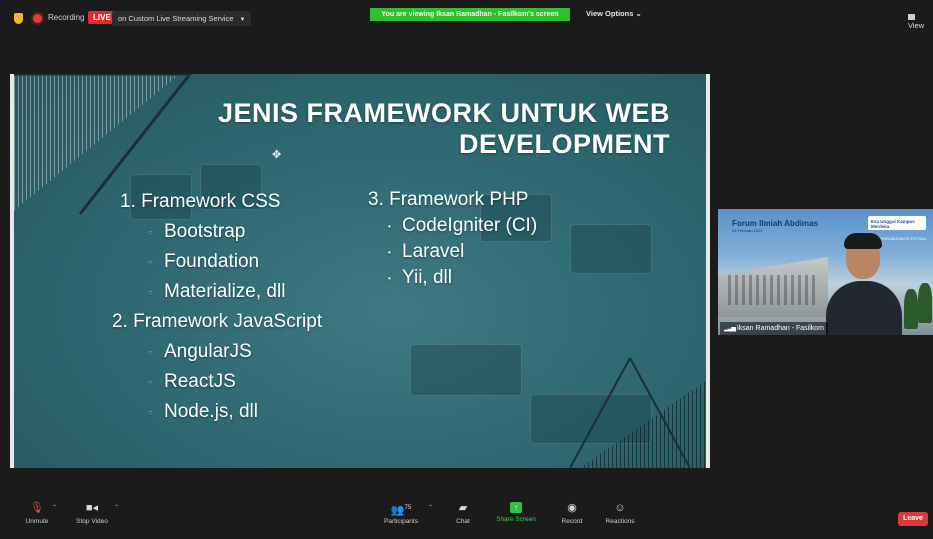 The height and width of the screenshot is (539, 933). What do you see at coordinates (37, 508) in the screenshot?
I see `microphone-muted-icon: 🎙` at bounding box center [37, 508].